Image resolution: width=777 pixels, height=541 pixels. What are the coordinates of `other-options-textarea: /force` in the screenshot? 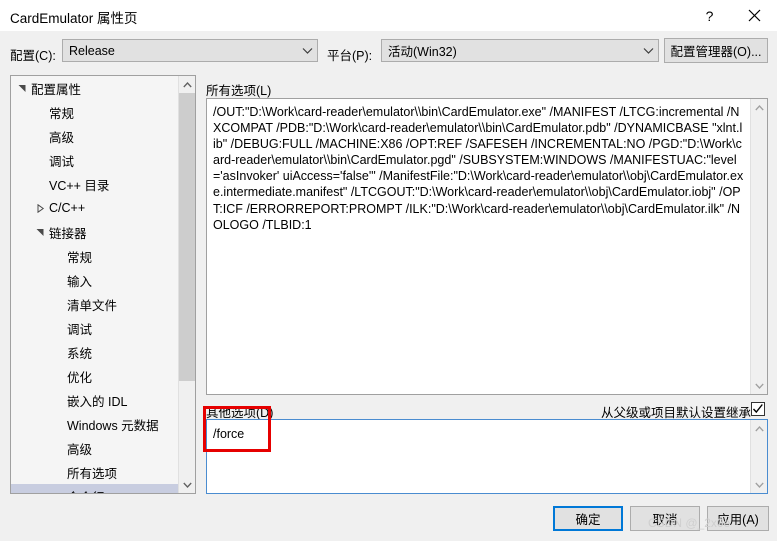 It's located at (487, 456).